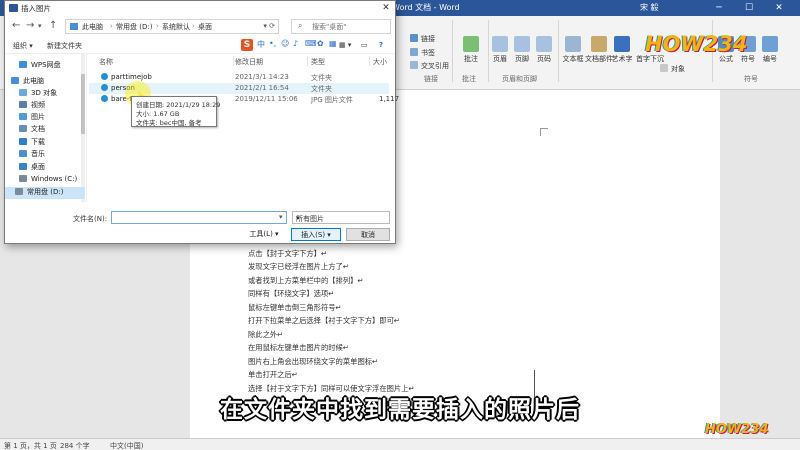 The image size is (800, 450). What do you see at coordinates (75, 445) in the screenshot?
I see `status-words: 284 个字` at bounding box center [75, 445].